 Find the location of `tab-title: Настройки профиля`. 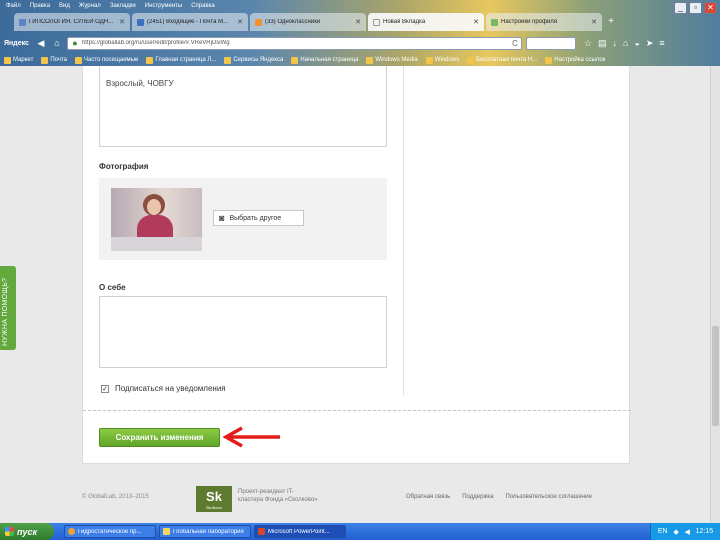

tab-title: Настройки профиля is located at coordinates (529, 22).